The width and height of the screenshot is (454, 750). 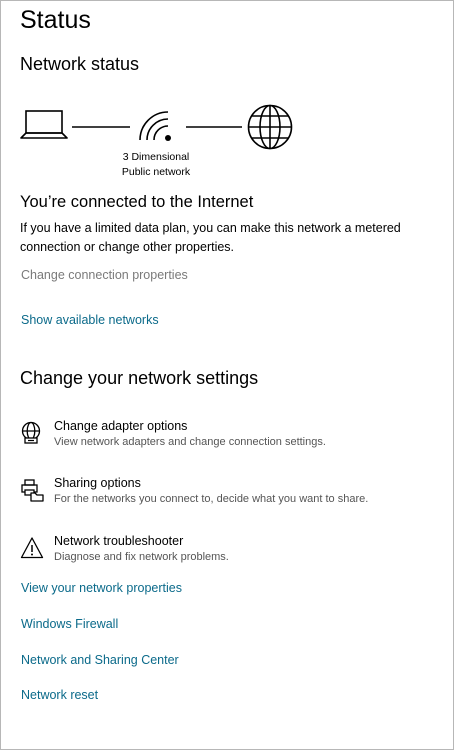 What do you see at coordinates (156, 172) in the screenshot?
I see `network-type: Public network` at bounding box center [156, 172].